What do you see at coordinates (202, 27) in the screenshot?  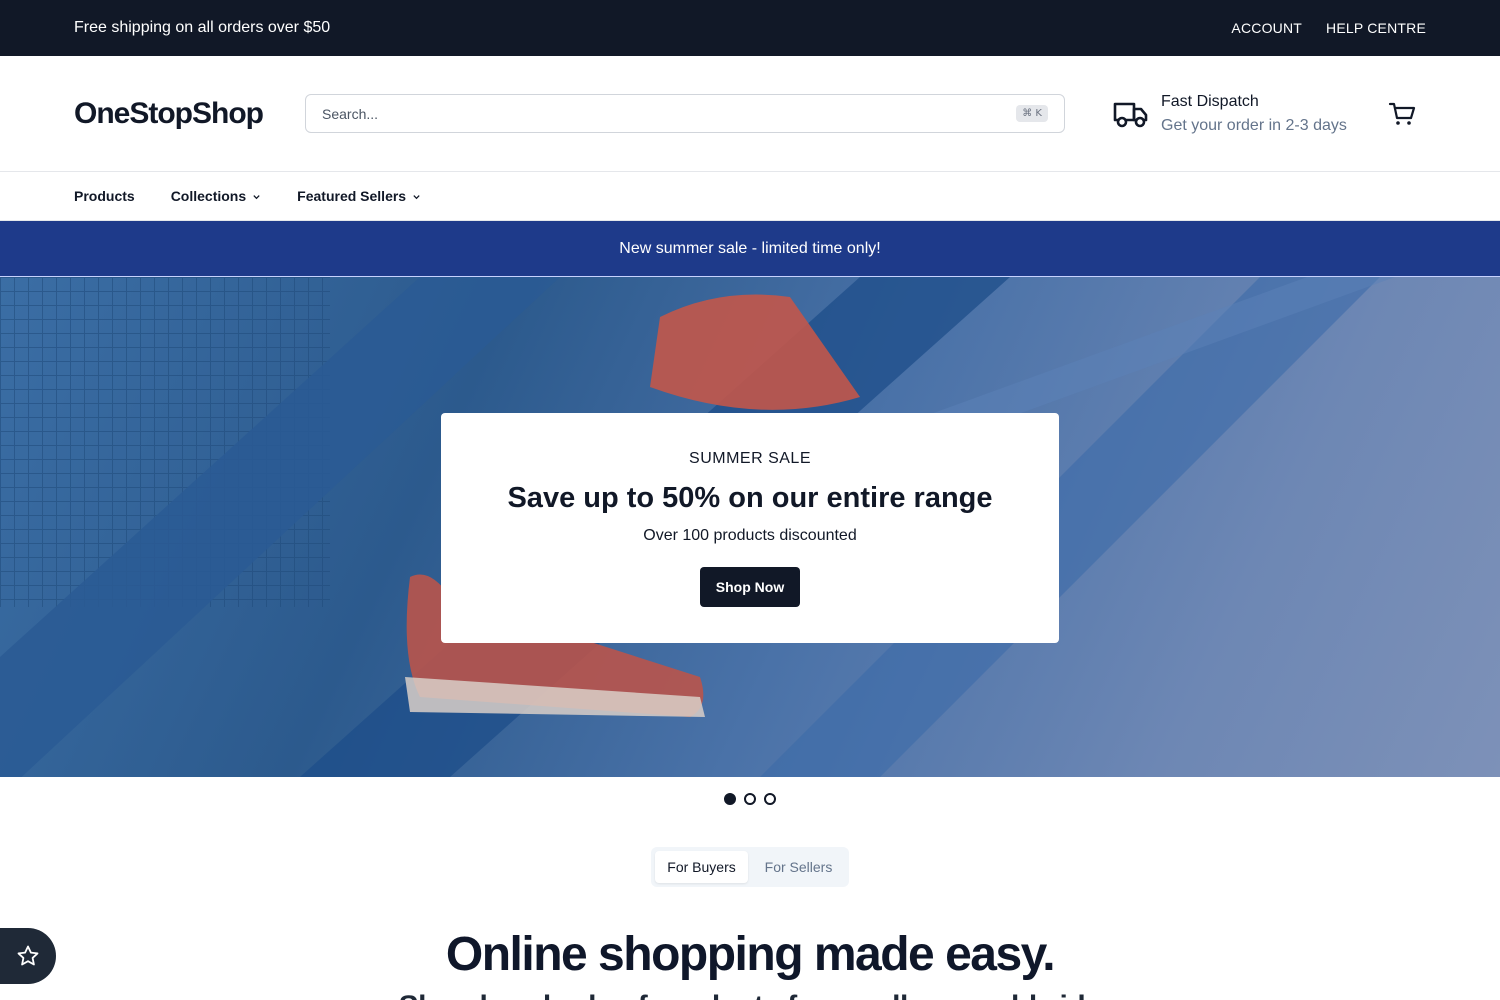 I see `free-shipping-message: Free shipping on all orders over $50` at bounding box center [202, 27].